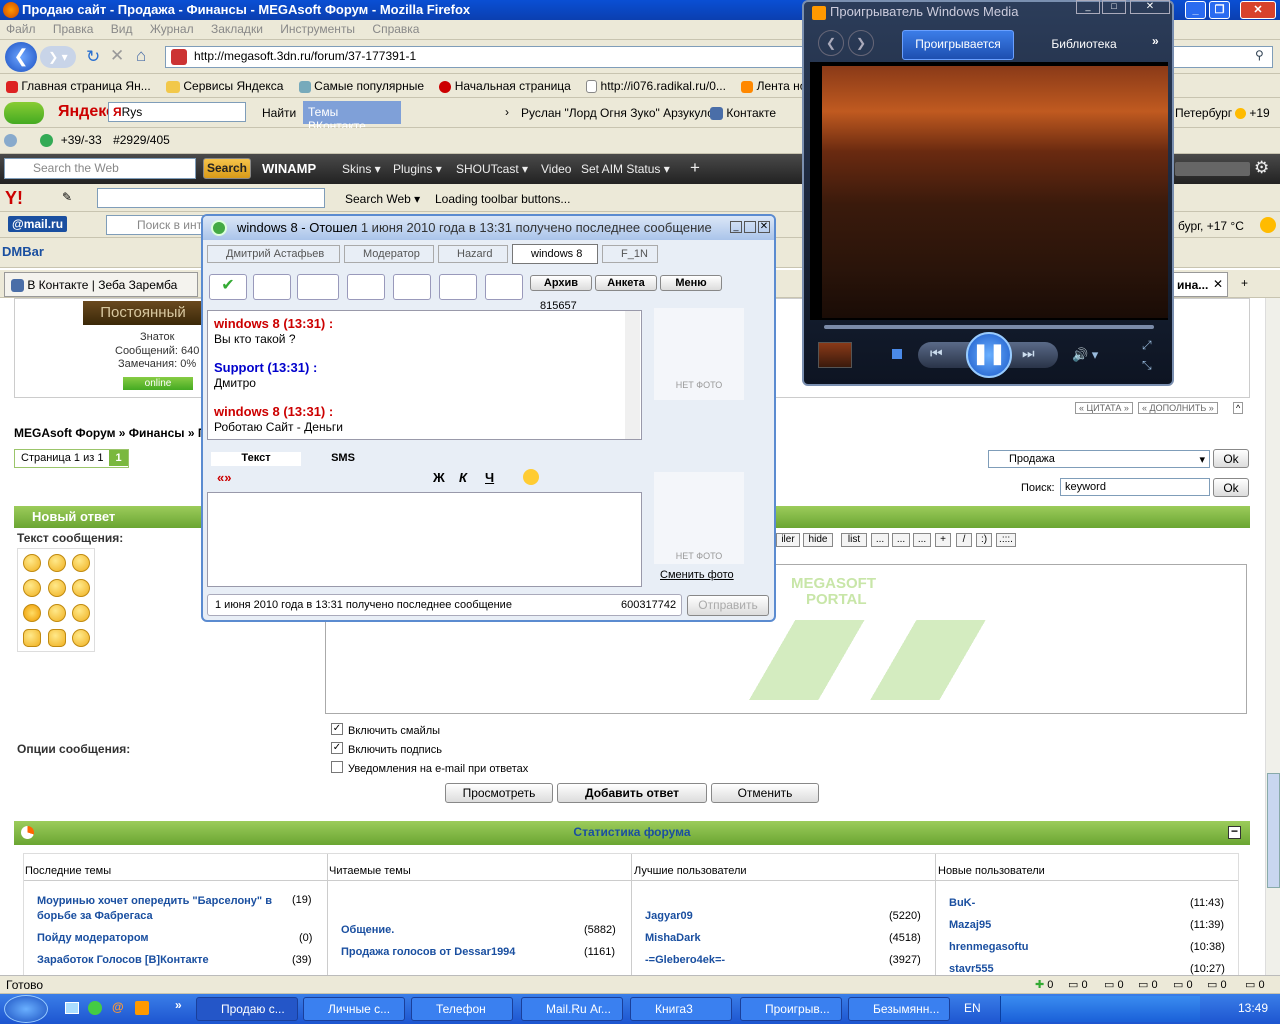 This screenshot has height=1024, width=1280. Describe the element at coordinates (561, 283) in the screenshot. I see `qip-archive-button: Архив` at that location.